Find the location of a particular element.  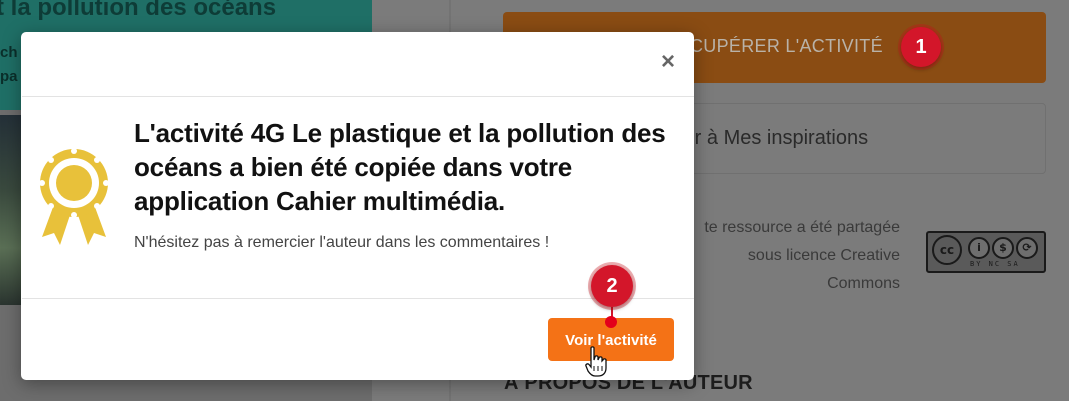

creative-commons-badge: cc i $ ⟳ BY NC SA is located at coordinates (986, 252).